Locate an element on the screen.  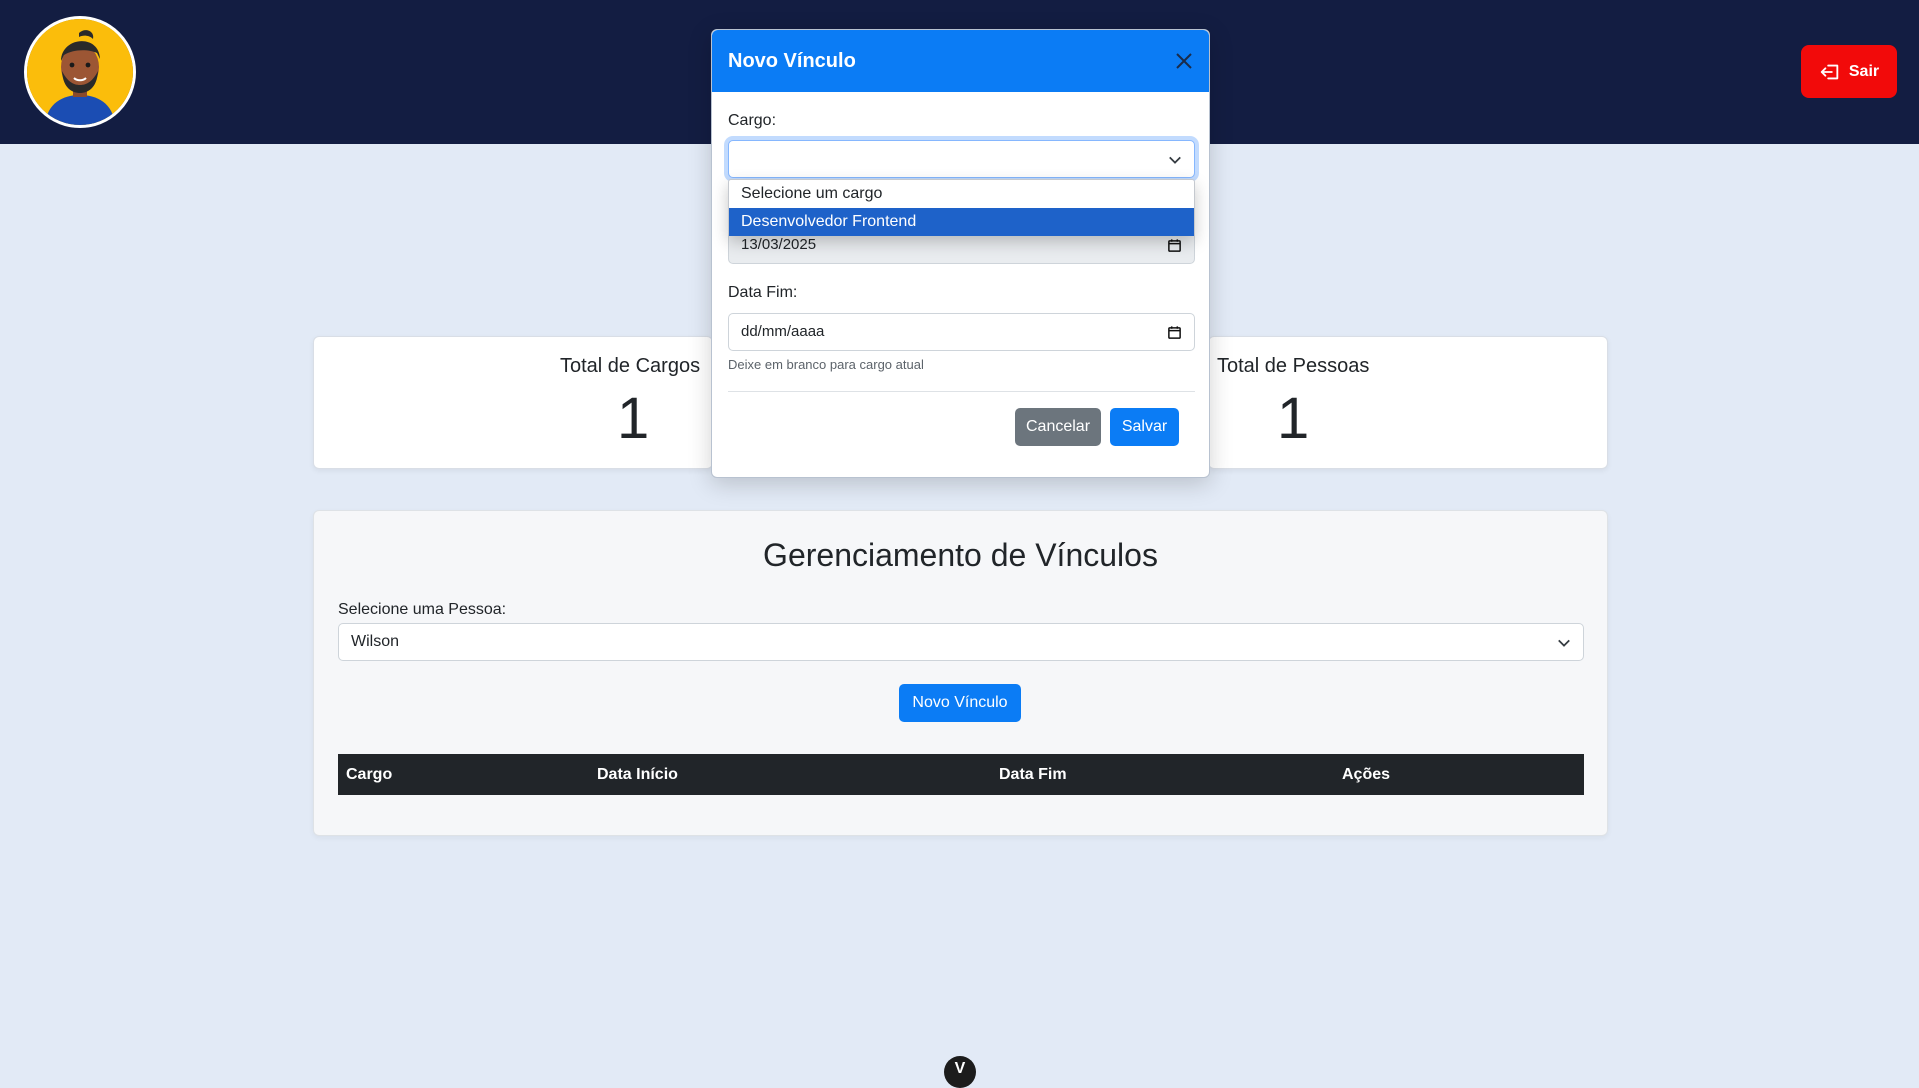
stat-title-pessoas: Total de Pessoas is located at coordinates (1293, 366).